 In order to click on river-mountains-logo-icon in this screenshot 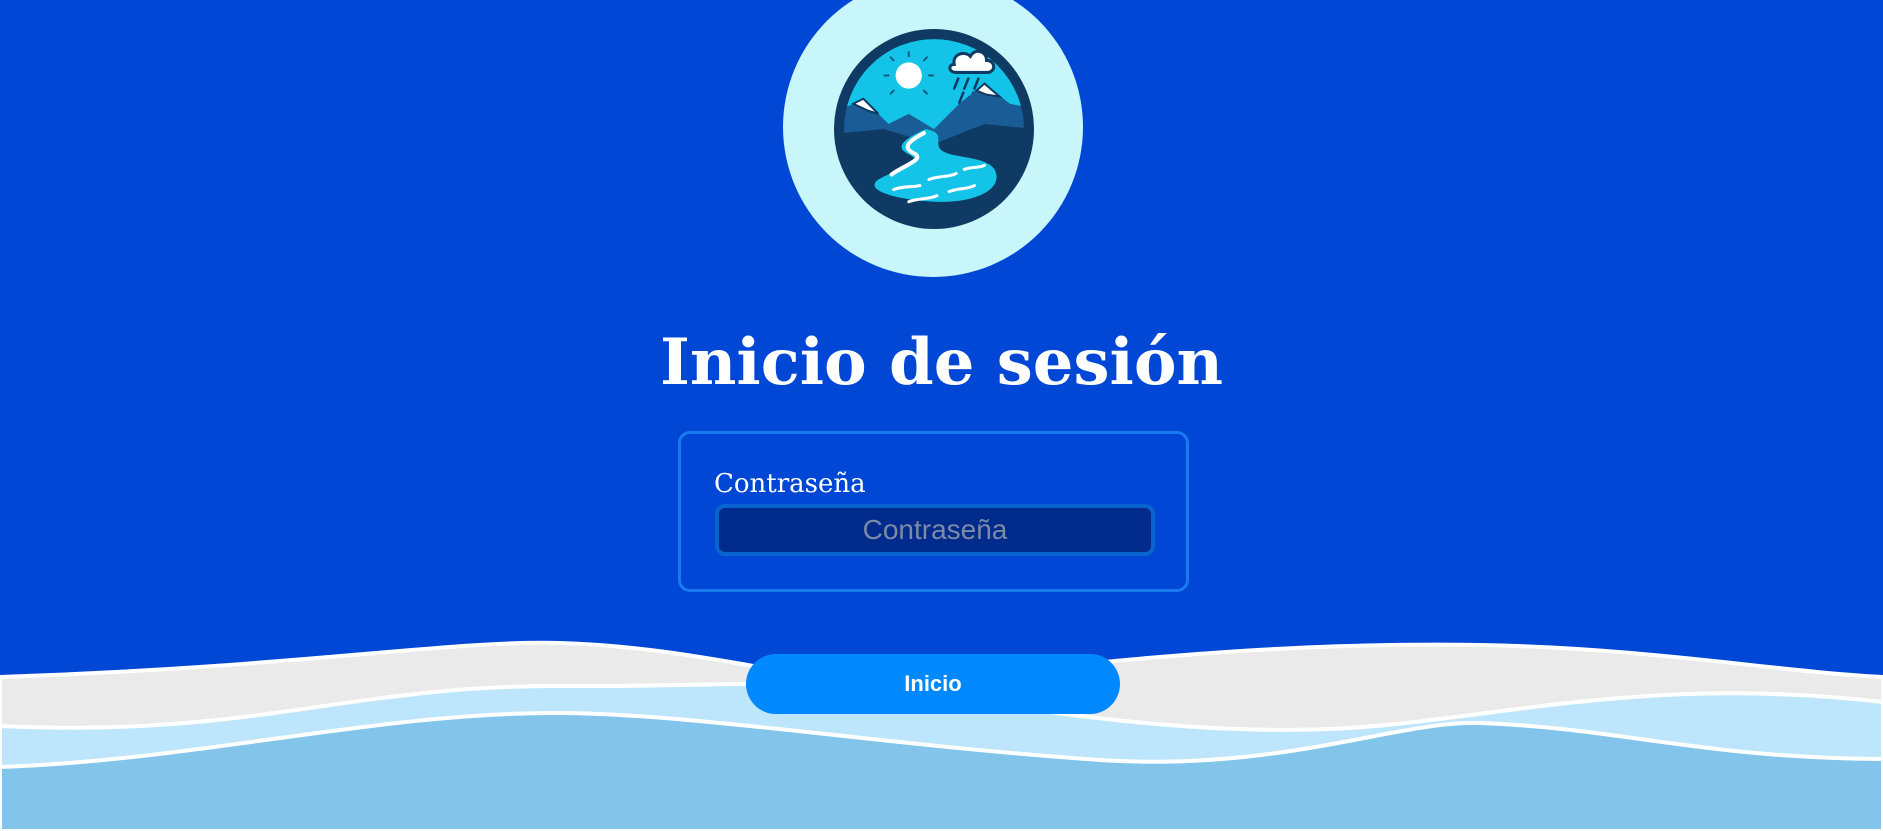, I will do `click(934, 129)`.